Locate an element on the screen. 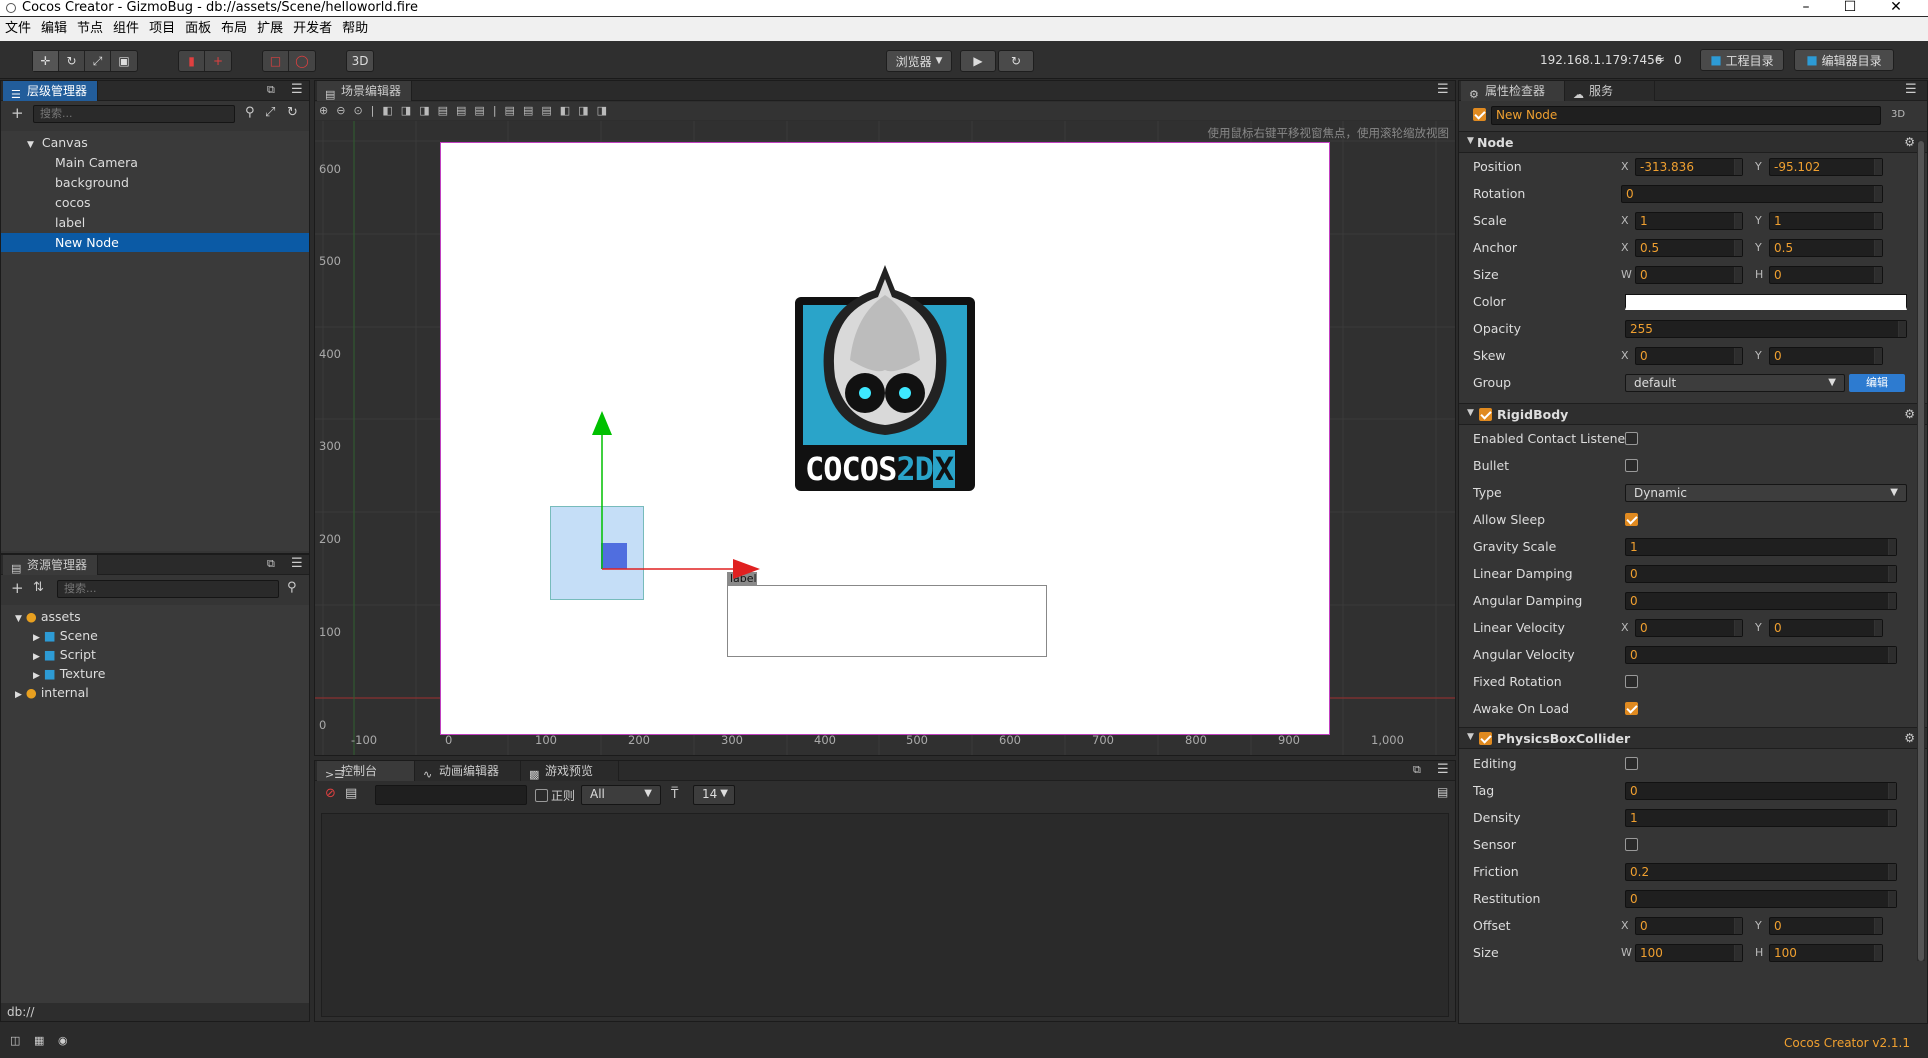  tag-input: 0 is located at coordinates (1761, 791).